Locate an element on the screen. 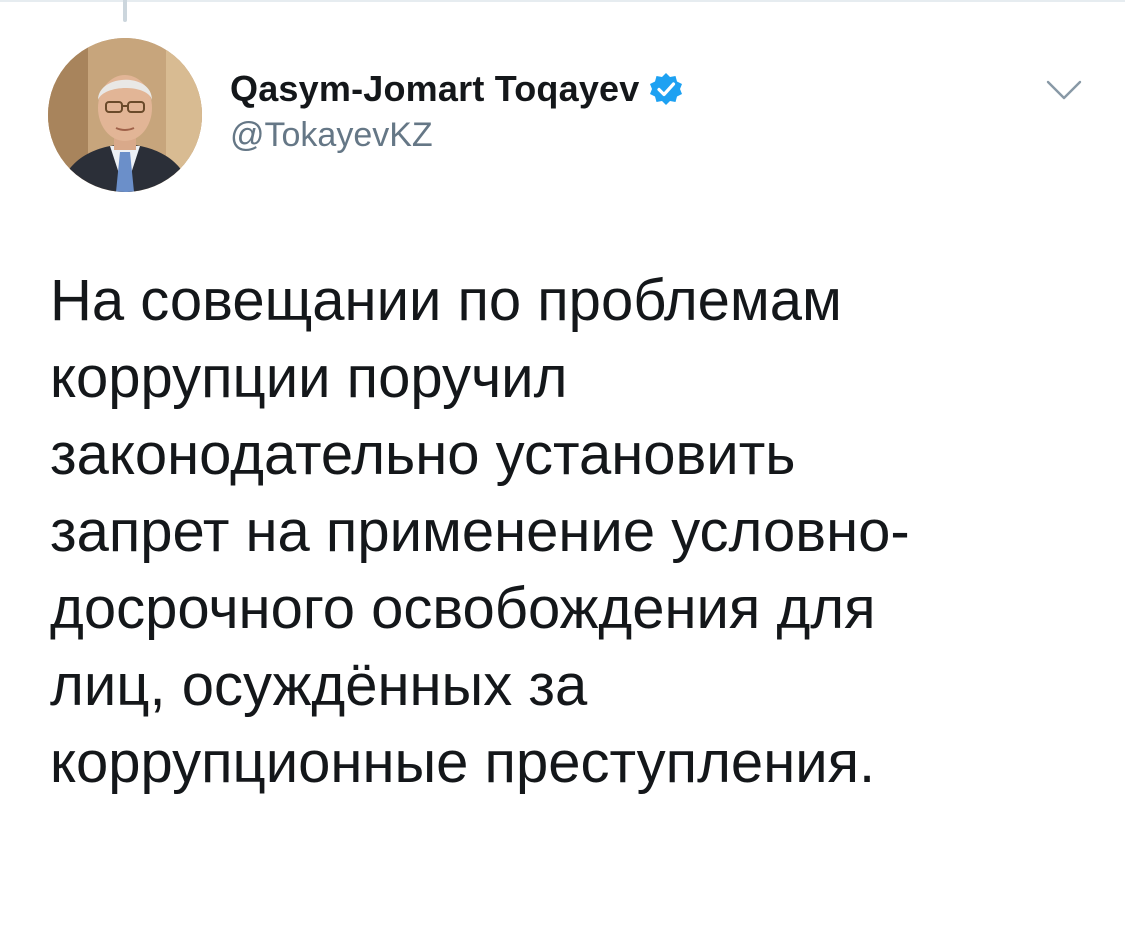 The height and width of the screenshot is (944, 1125). display-name-row: Qasym-Jomart Toqayev is located at coordinates (457, 89).